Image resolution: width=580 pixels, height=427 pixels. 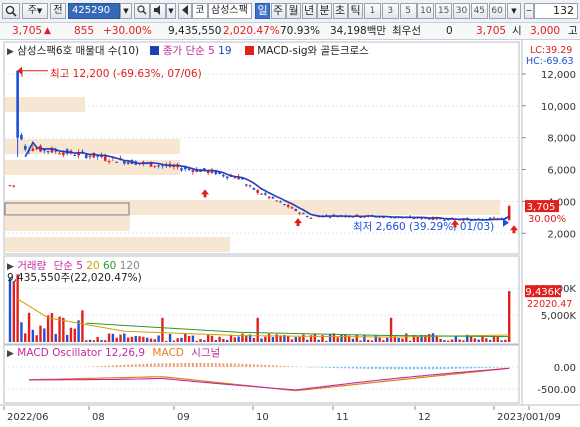 I want to click on stock-code-input: 425290, so click(x=94, y=11).